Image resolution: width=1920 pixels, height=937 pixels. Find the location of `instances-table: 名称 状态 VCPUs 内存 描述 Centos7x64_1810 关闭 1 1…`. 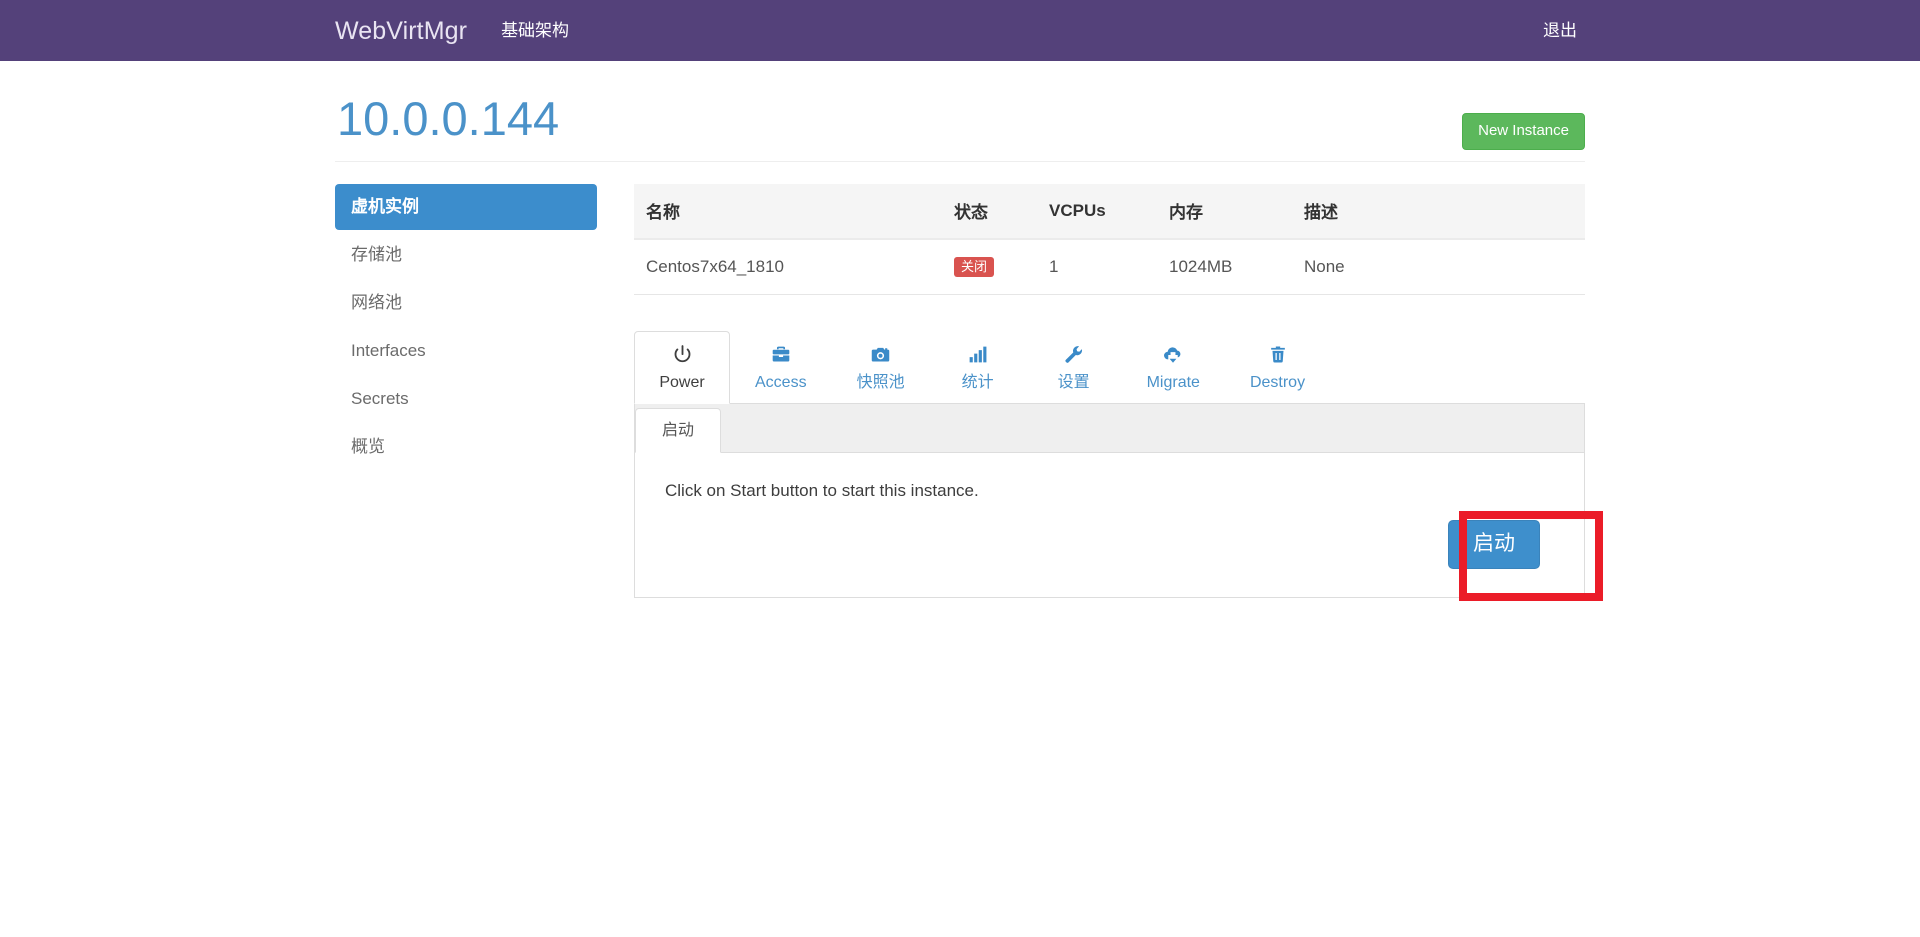

instances-table: 名称 状态 VCPUs 内存 描述 Centos7x64_1810 关闭 1 1… is located at coordinates (1109, 239).